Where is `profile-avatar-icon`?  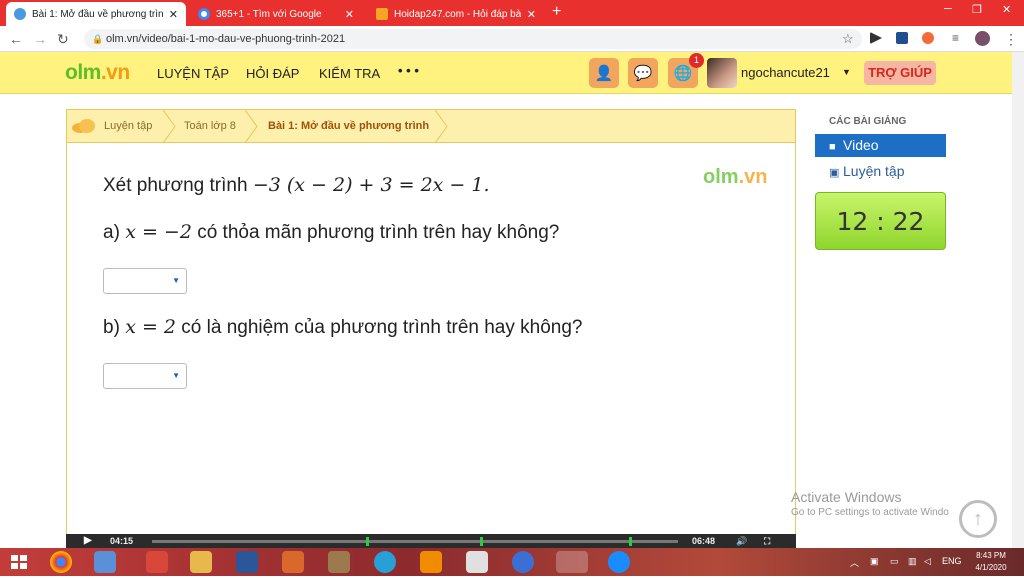 profile-avatar-icon is located at coordinates (982, 38).